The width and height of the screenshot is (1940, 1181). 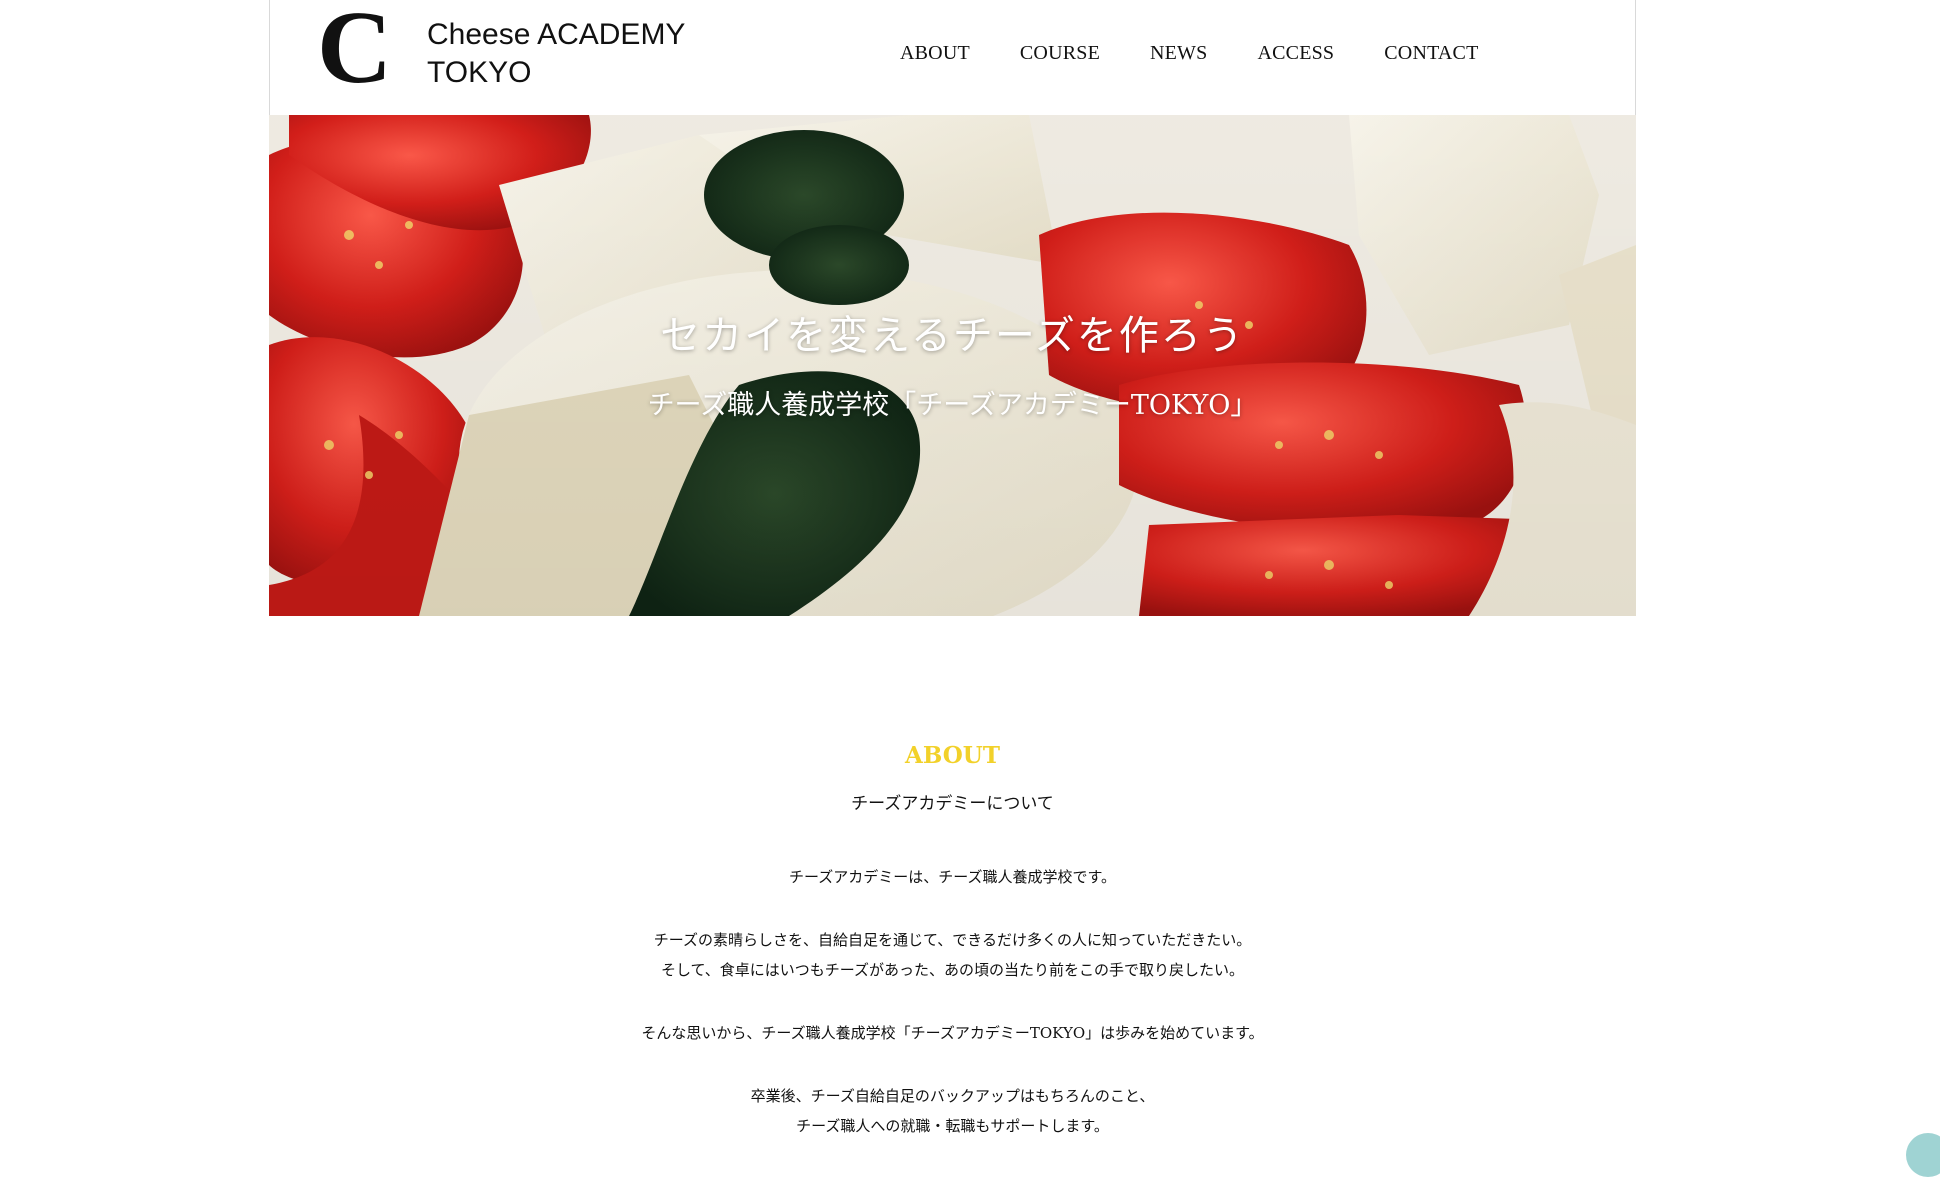 I want to click on hero-subtitle: チーズ職人養成学校「チーズアカデミーTOKYO」, so click(x=952, y=405).